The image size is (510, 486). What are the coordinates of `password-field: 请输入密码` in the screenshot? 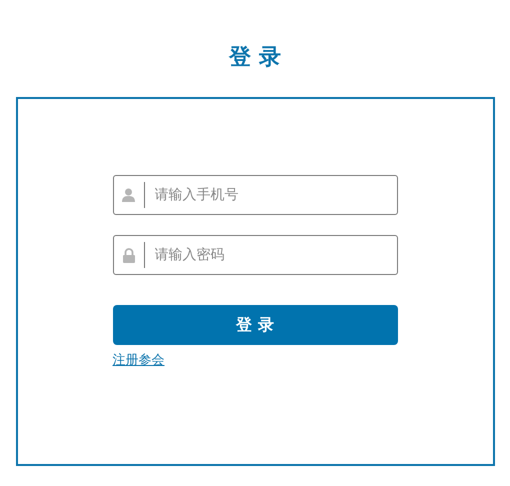 It's located at (255, 255).